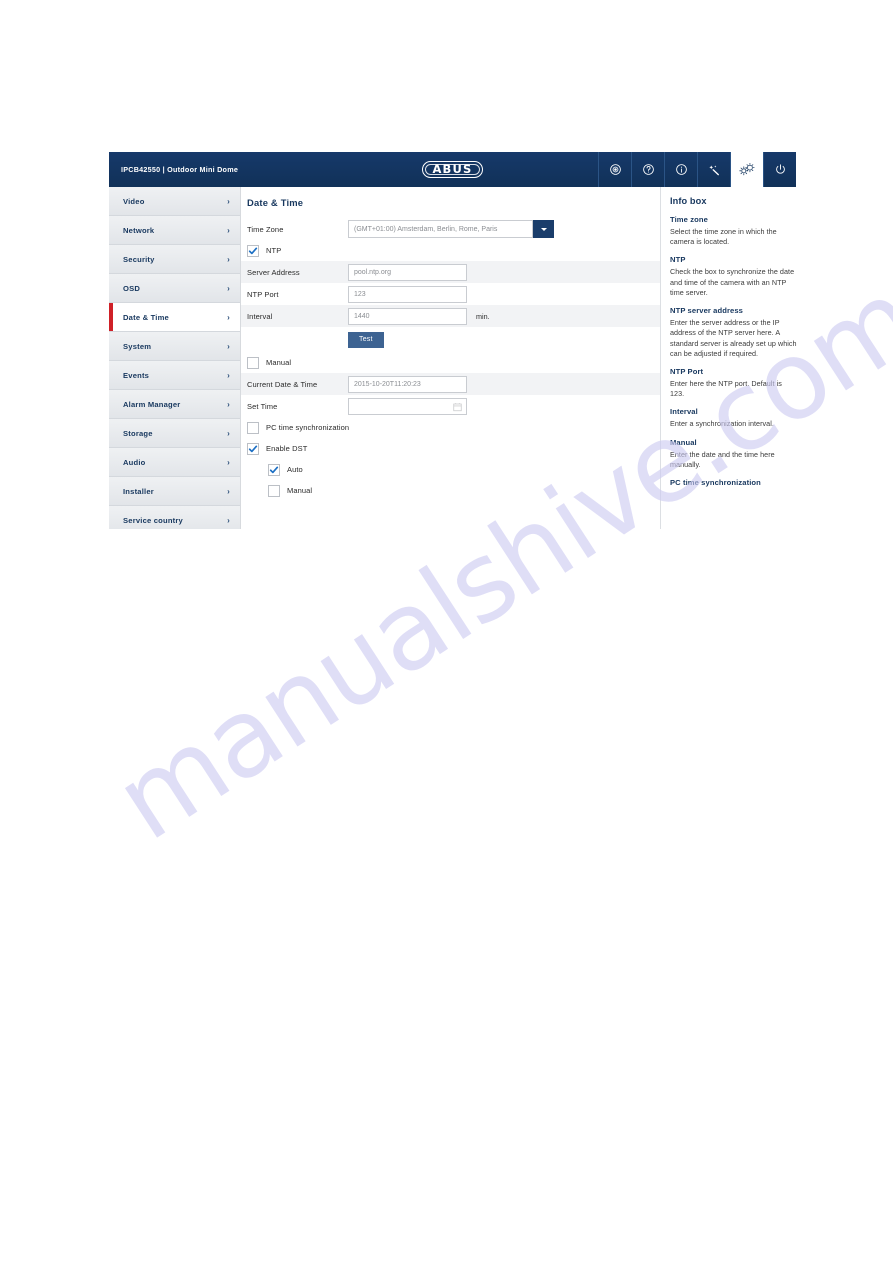 The height and width of the screenshot is (1263, 893). Describe the element at coordinates (174, 491) in the screenshot. I see `sidebar-item-installer: Installer ›` at that location.